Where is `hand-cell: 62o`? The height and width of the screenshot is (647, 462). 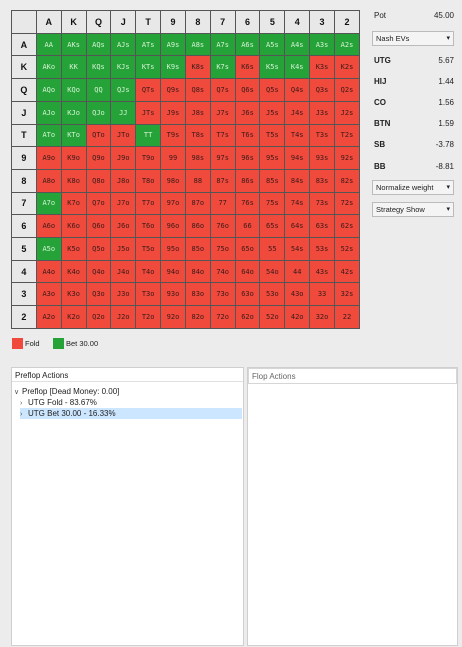 hand-cell: 62o is located at coordinates (247, 317).